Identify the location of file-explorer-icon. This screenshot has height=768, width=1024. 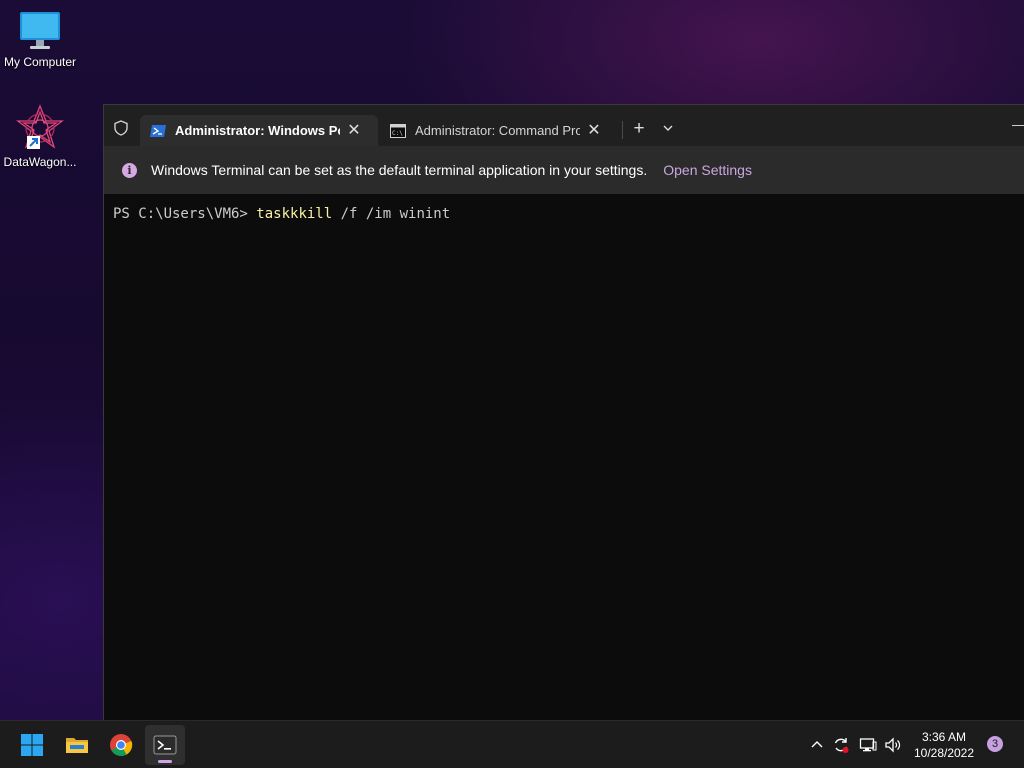
(77, 745).